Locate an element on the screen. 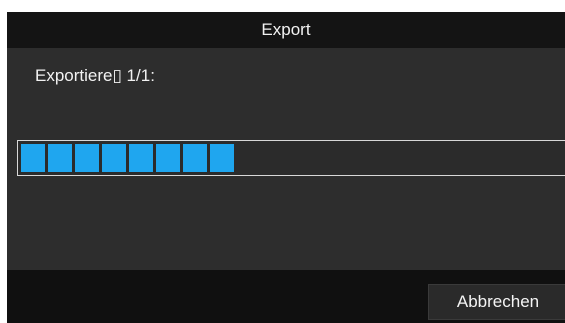 The image size is (565, 323). export-status-text: Exportiere▯ 1/1: is located at coordinates (95, 75).